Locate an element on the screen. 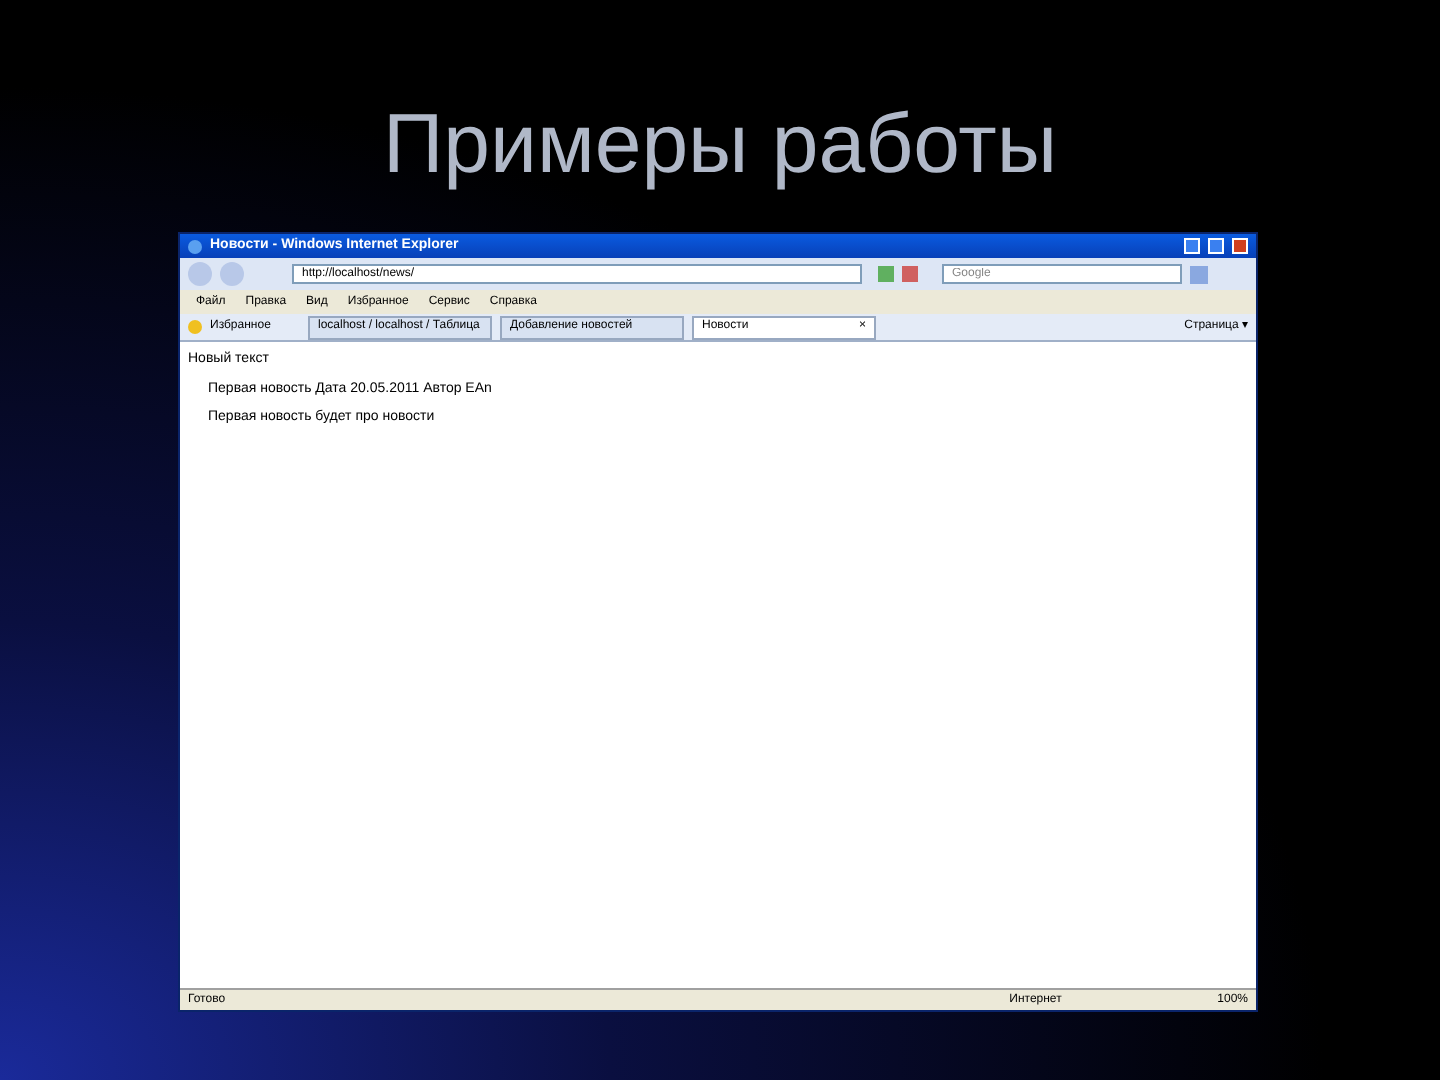 This screenshot has width=1440, height=1080. back-button is located at coordinates (200, 274).